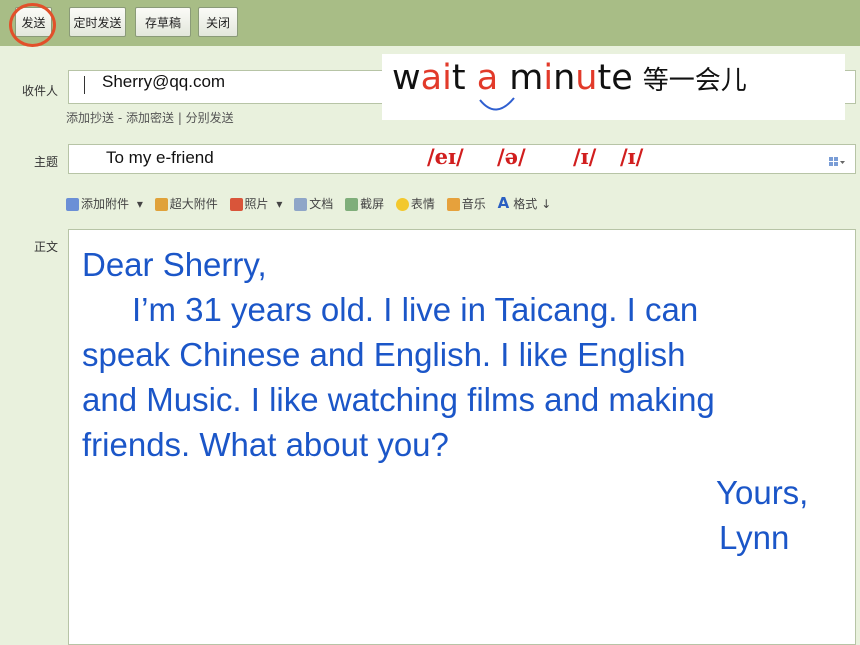 The height and width of the screenshot is (645, 860). What do you see at coordinates (90, 118) in the screenshot?
I see `add-cc-link: 添加抄送` at bounding box center [90, 118].